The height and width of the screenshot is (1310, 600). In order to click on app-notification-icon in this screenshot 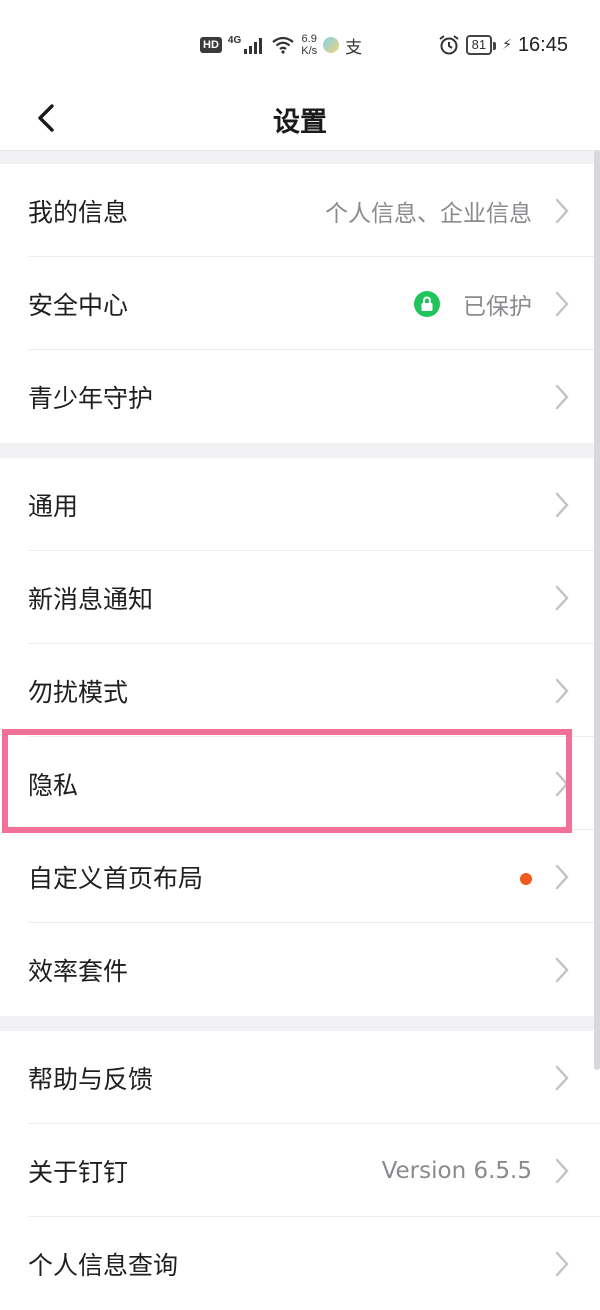, I will do `click(331, 45)`.